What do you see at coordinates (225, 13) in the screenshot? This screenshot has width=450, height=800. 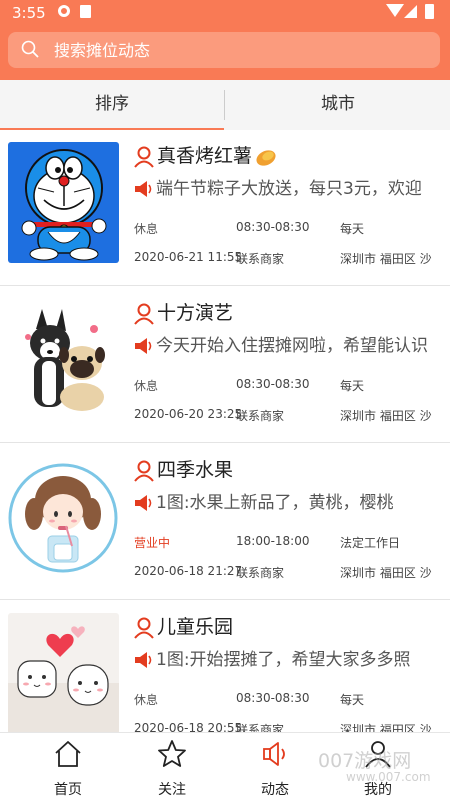 I see `status-bar: 3:55` at bounding box center [225, 13].